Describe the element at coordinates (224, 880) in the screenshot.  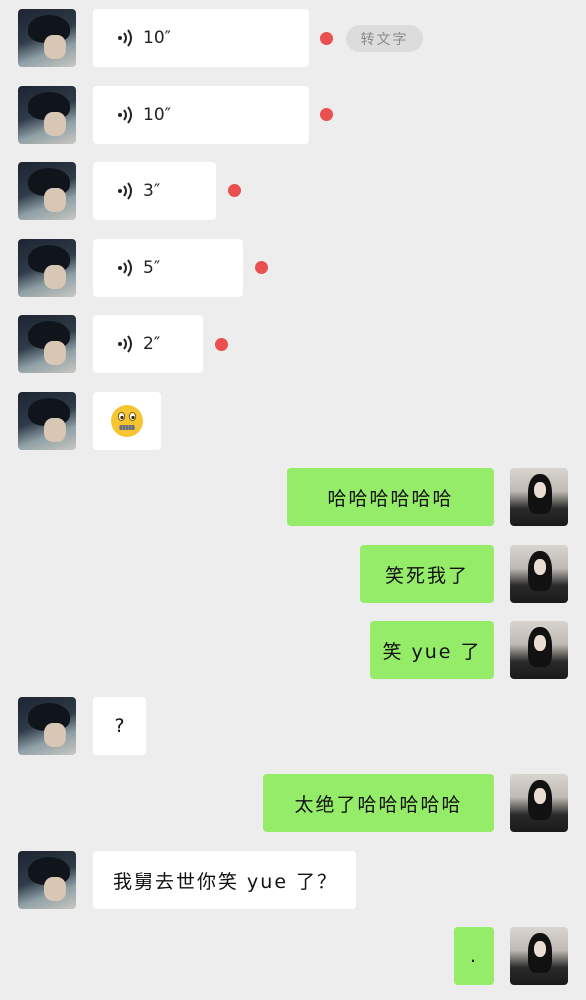
I see `their-message-bubble: 我舅去世你笑 yue 了？` at that location.